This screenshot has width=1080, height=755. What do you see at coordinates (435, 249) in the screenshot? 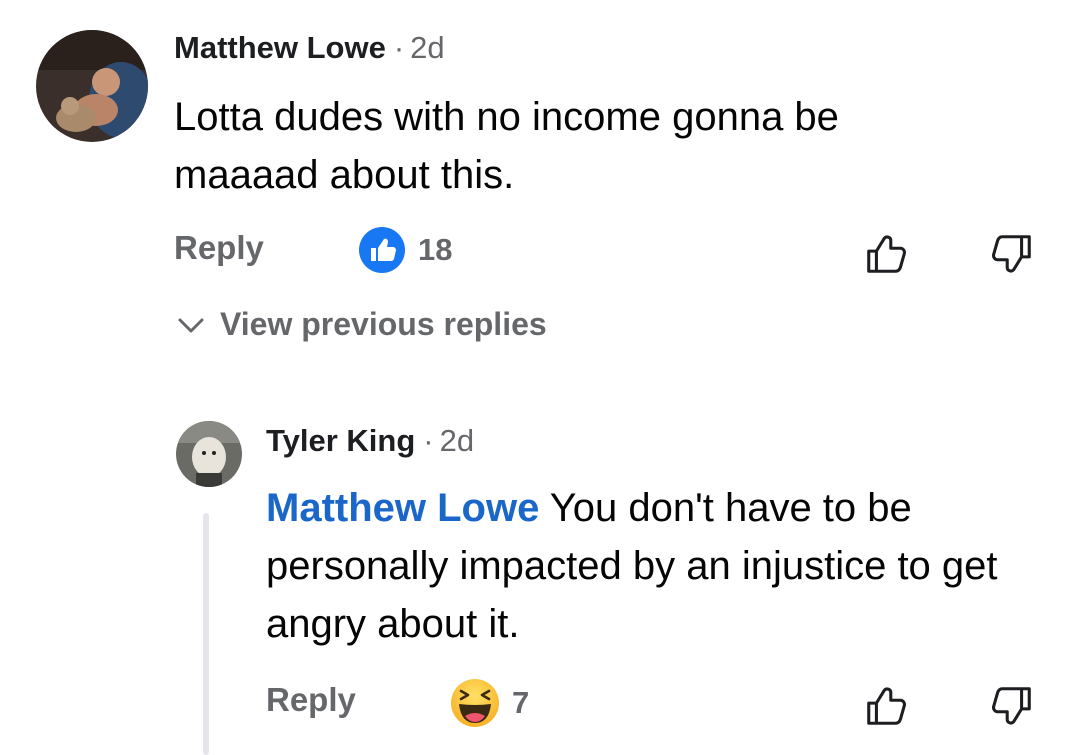
I see `reaction-count: 18` at bounding box center [435, 249].